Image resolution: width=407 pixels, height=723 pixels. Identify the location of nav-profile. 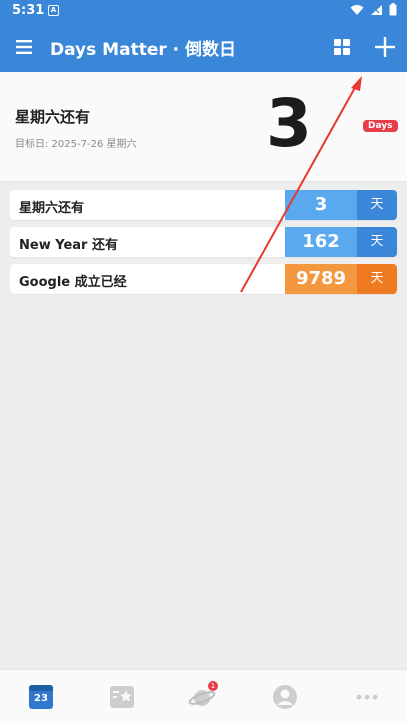
(285, 697).